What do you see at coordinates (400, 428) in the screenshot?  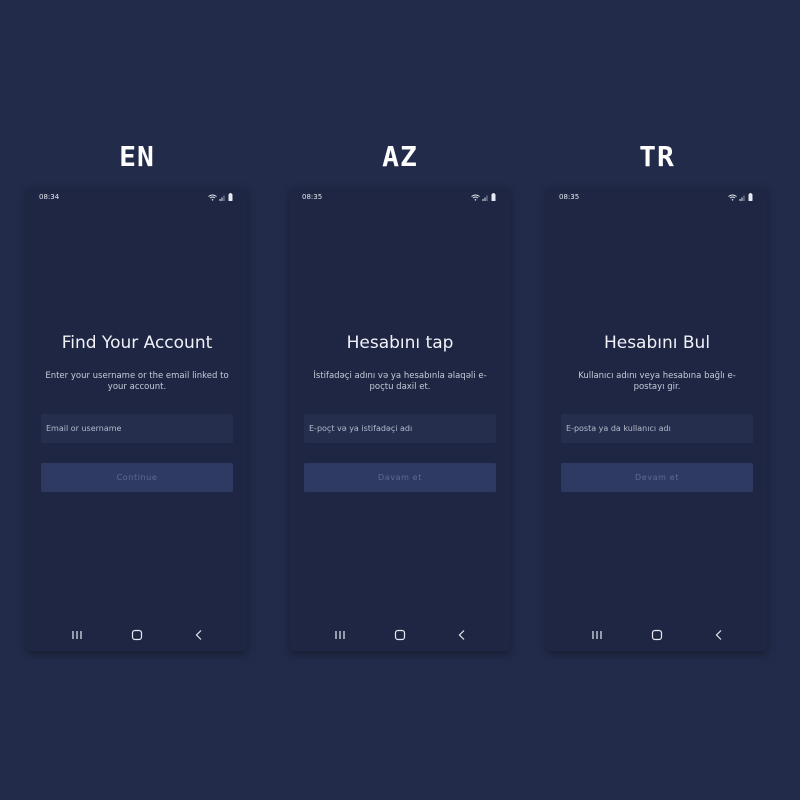 I see `email-or-username-input: E-poçt və ya istifadəçi adı` at bounding box center [400, 428].